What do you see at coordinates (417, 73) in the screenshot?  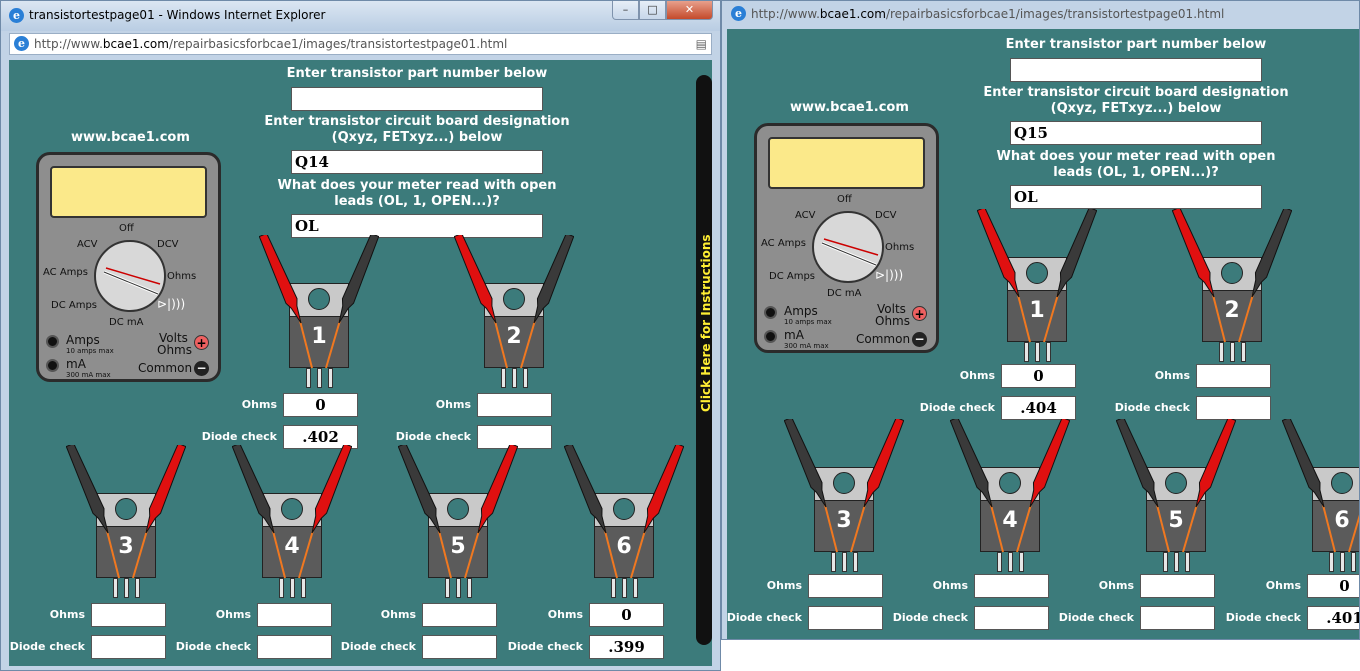 I see `part-number-label: Enter transistor part number below` at bounding box center [417, 73].